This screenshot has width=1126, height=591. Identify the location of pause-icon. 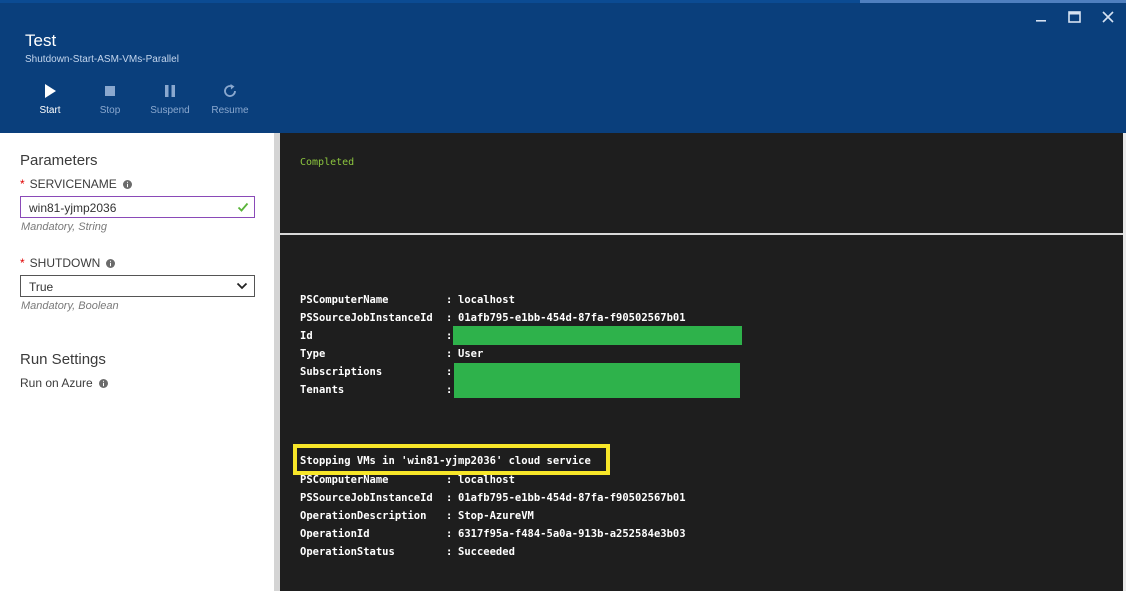
(170, 91).